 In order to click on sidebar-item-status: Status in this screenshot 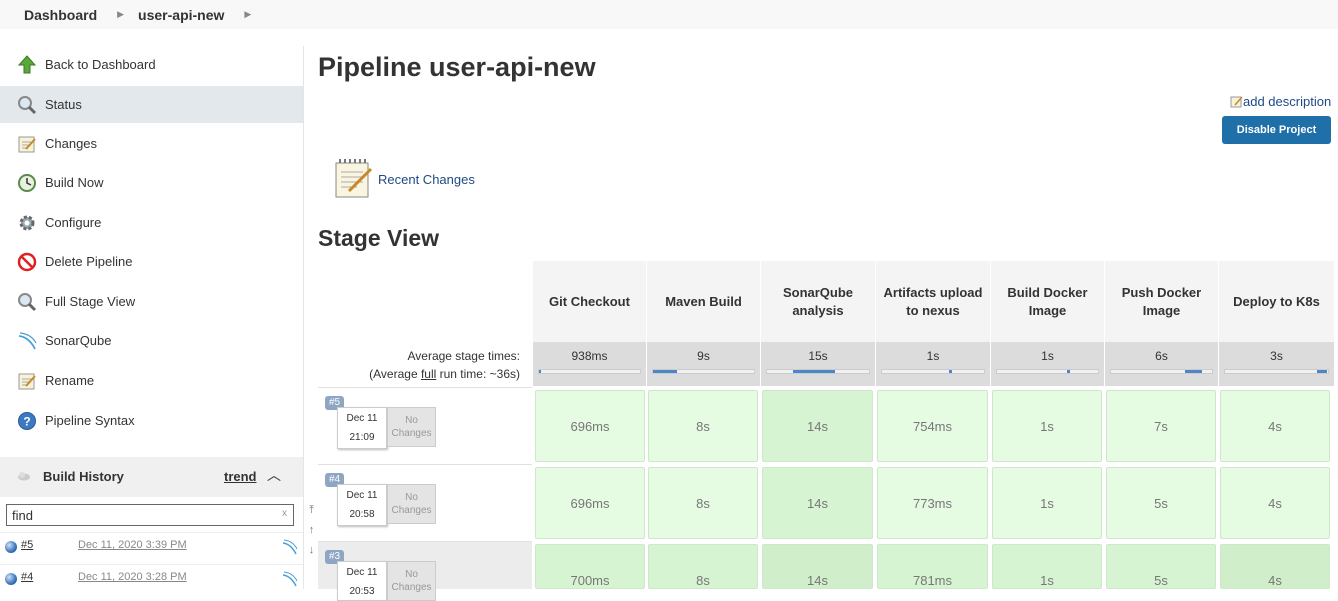, I will do `click(151, 104)`.